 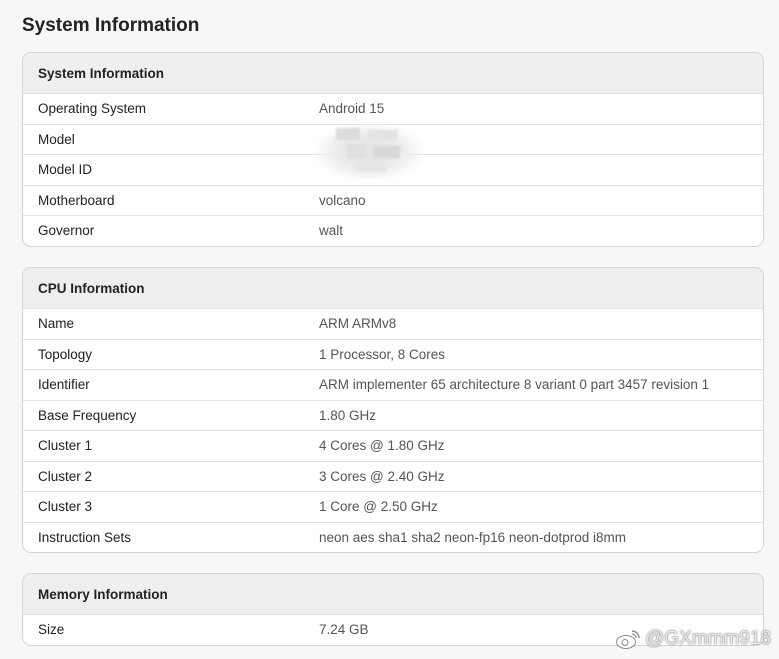 I want to click on row-label: Name, so click(x=56, y=324).